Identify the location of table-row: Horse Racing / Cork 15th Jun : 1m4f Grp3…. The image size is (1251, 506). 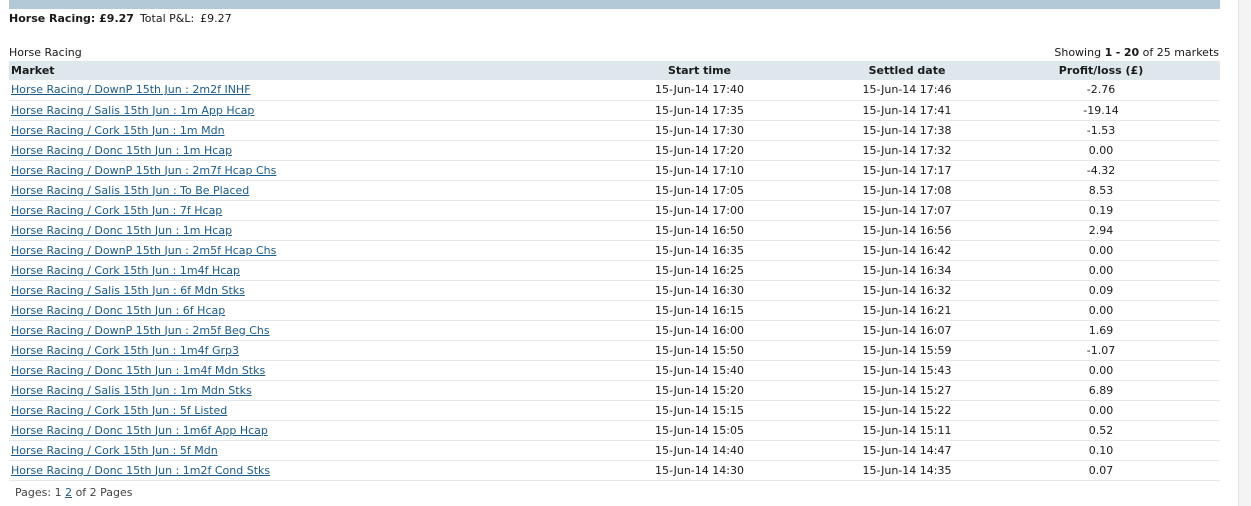
(614, 350).